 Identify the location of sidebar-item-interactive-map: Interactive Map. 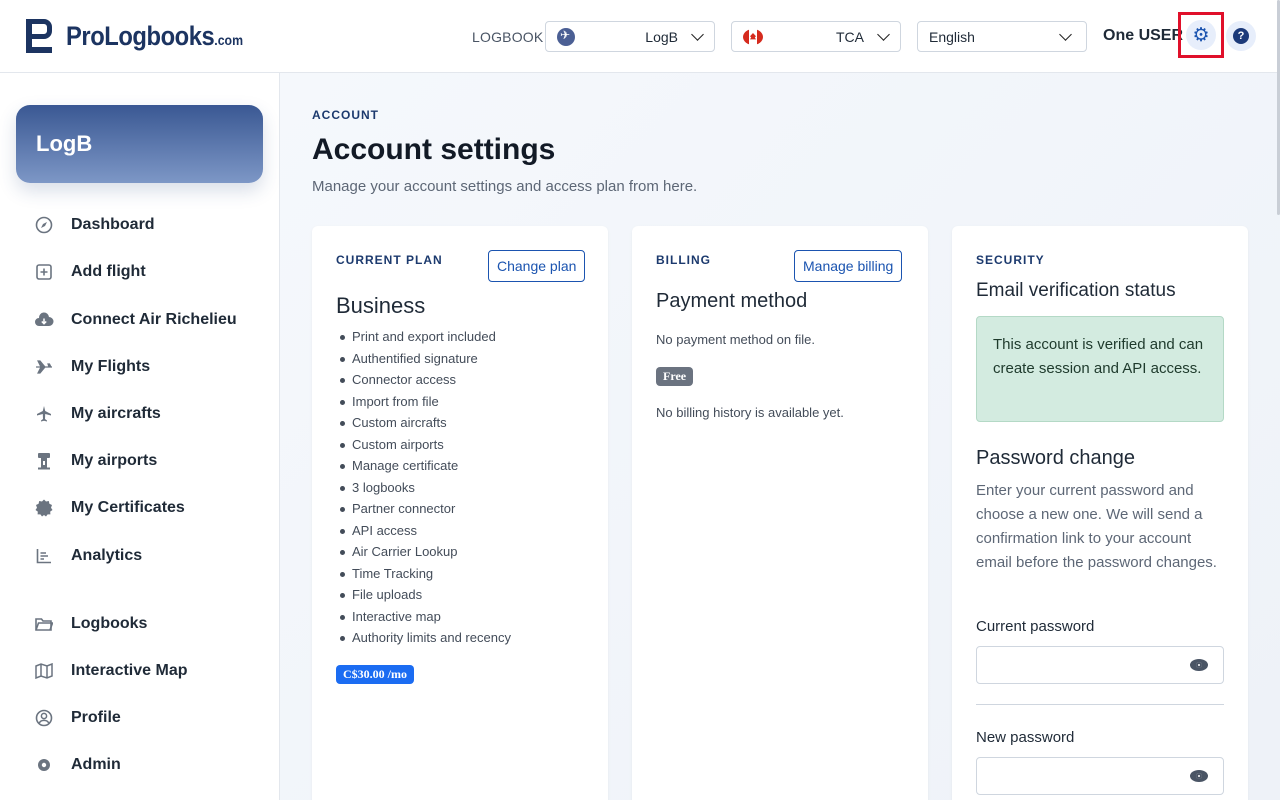
(110, 671).